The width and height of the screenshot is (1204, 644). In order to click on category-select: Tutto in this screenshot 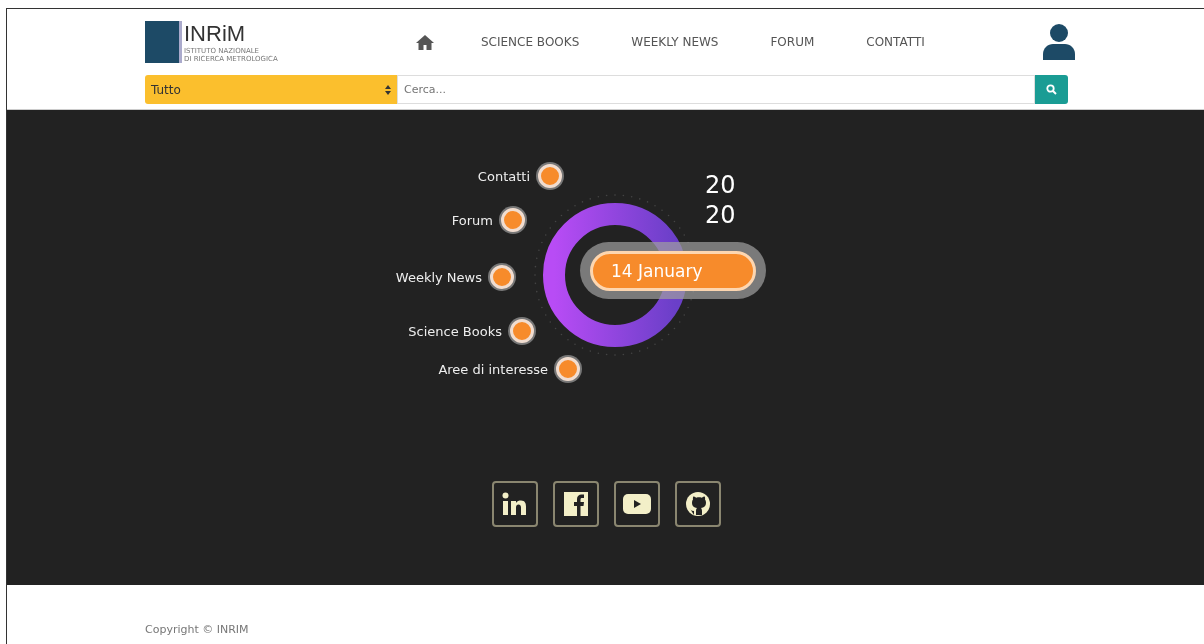, I will do `click(271, 89)`.